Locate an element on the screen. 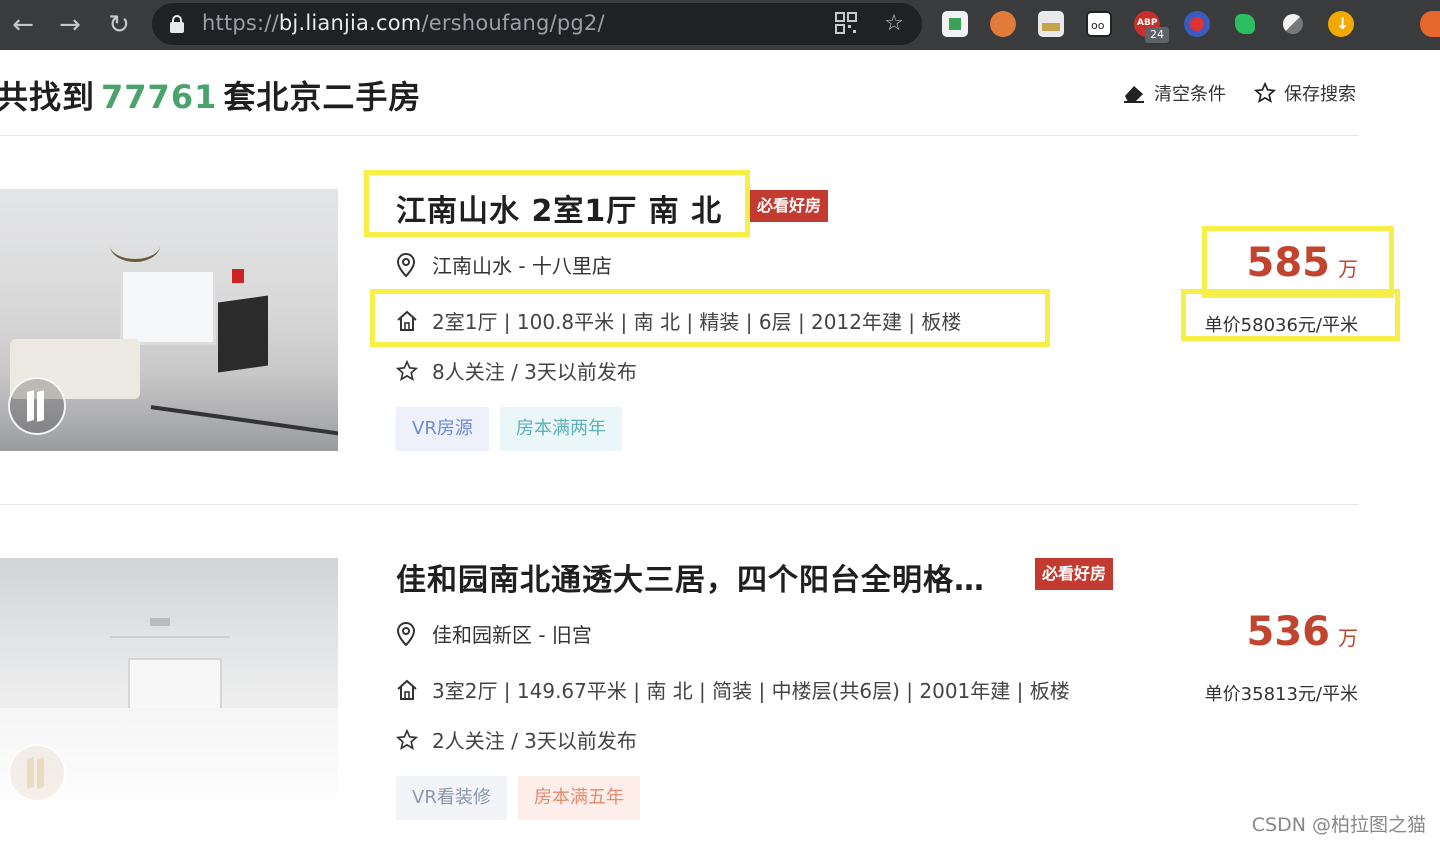 This screenshot has height=843, width=1440. highlight-price-box is located at coordinates (1298, 262).